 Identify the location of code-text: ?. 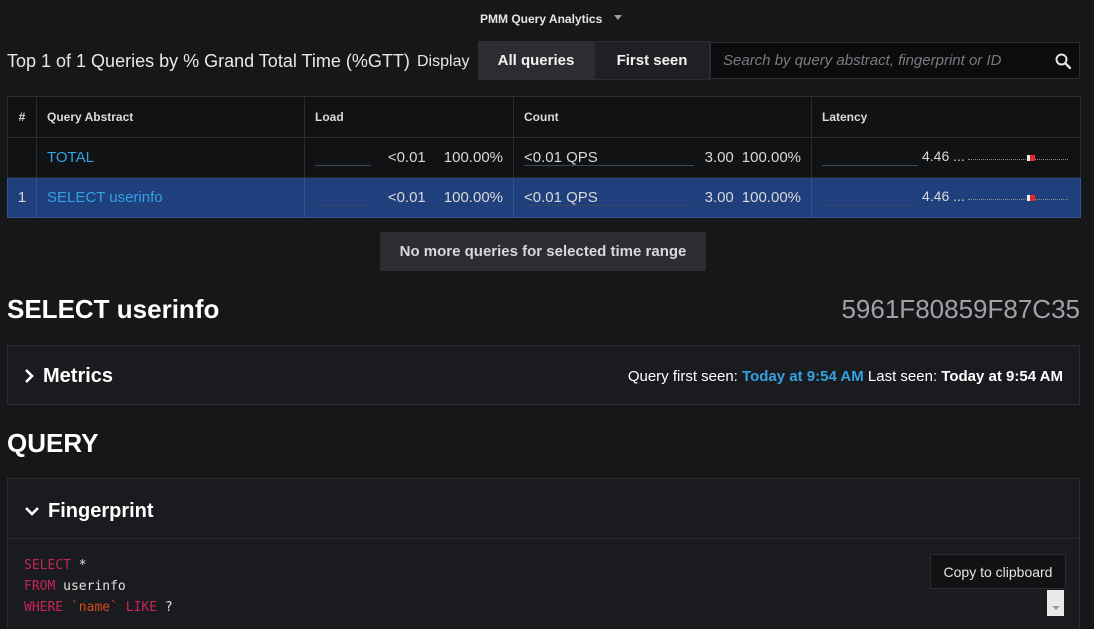
(165, 607).